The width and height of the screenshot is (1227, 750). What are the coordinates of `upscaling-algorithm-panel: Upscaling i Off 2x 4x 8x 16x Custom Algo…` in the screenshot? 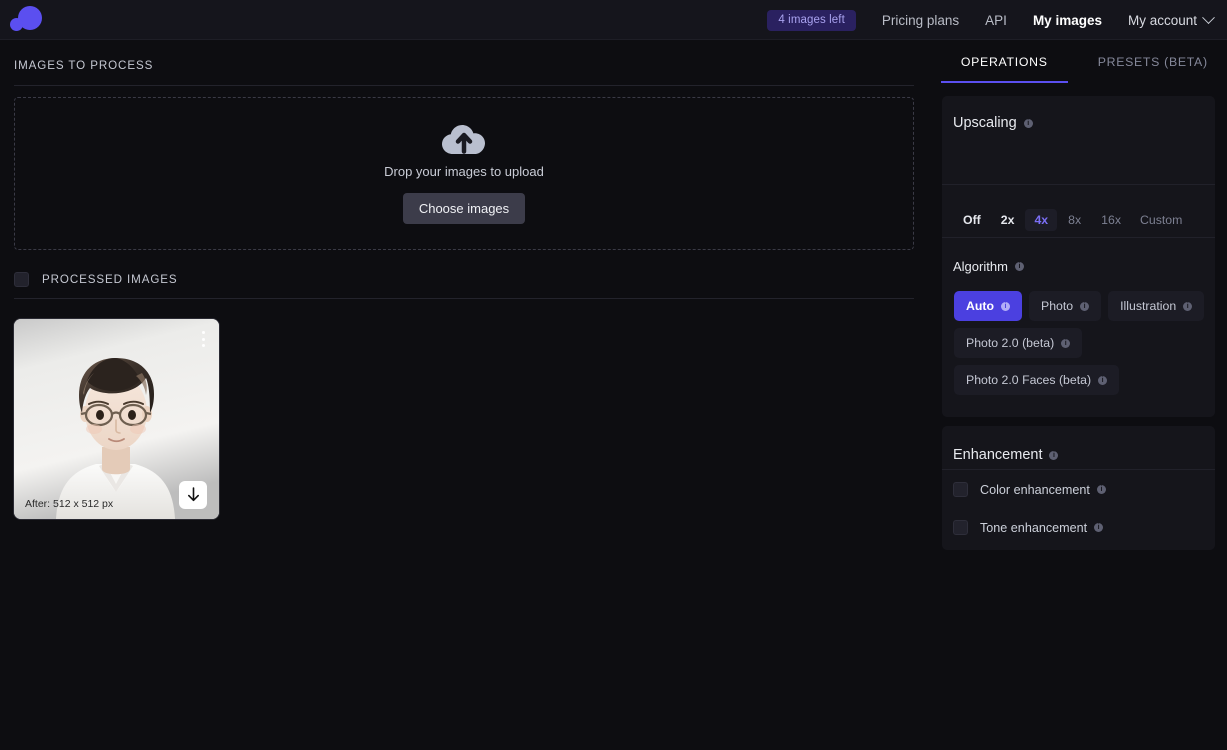 It's located at (1078, 256).